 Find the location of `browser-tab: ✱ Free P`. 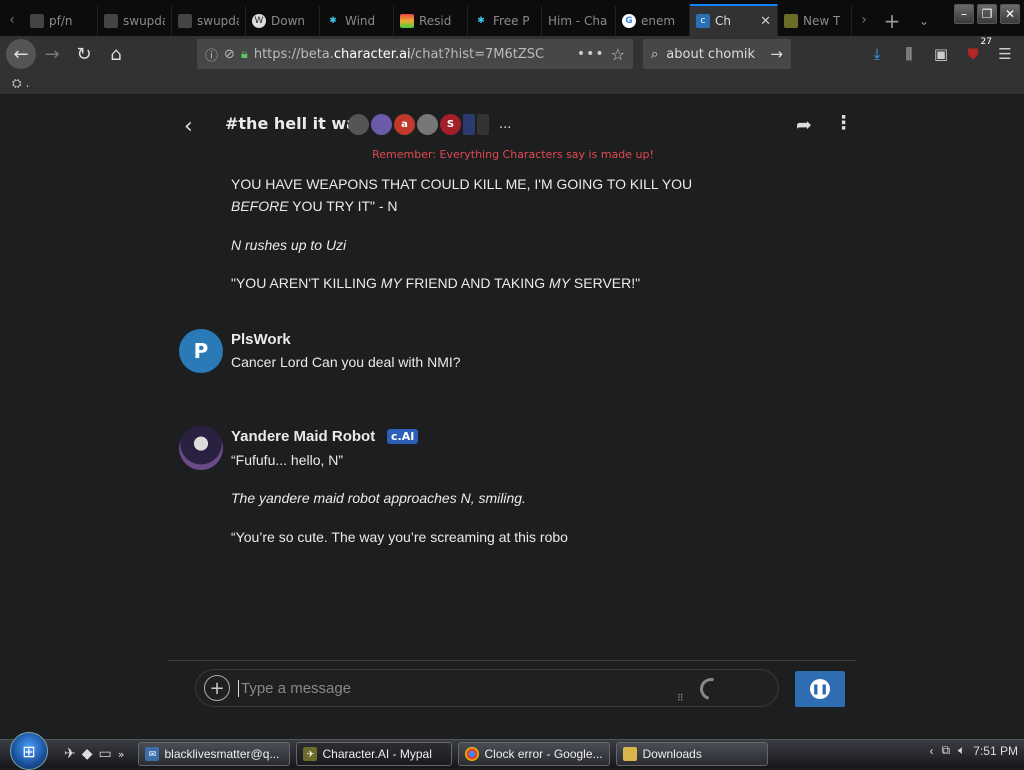

browser-tab: ✱ Free P is located at coordinates (505, 21).